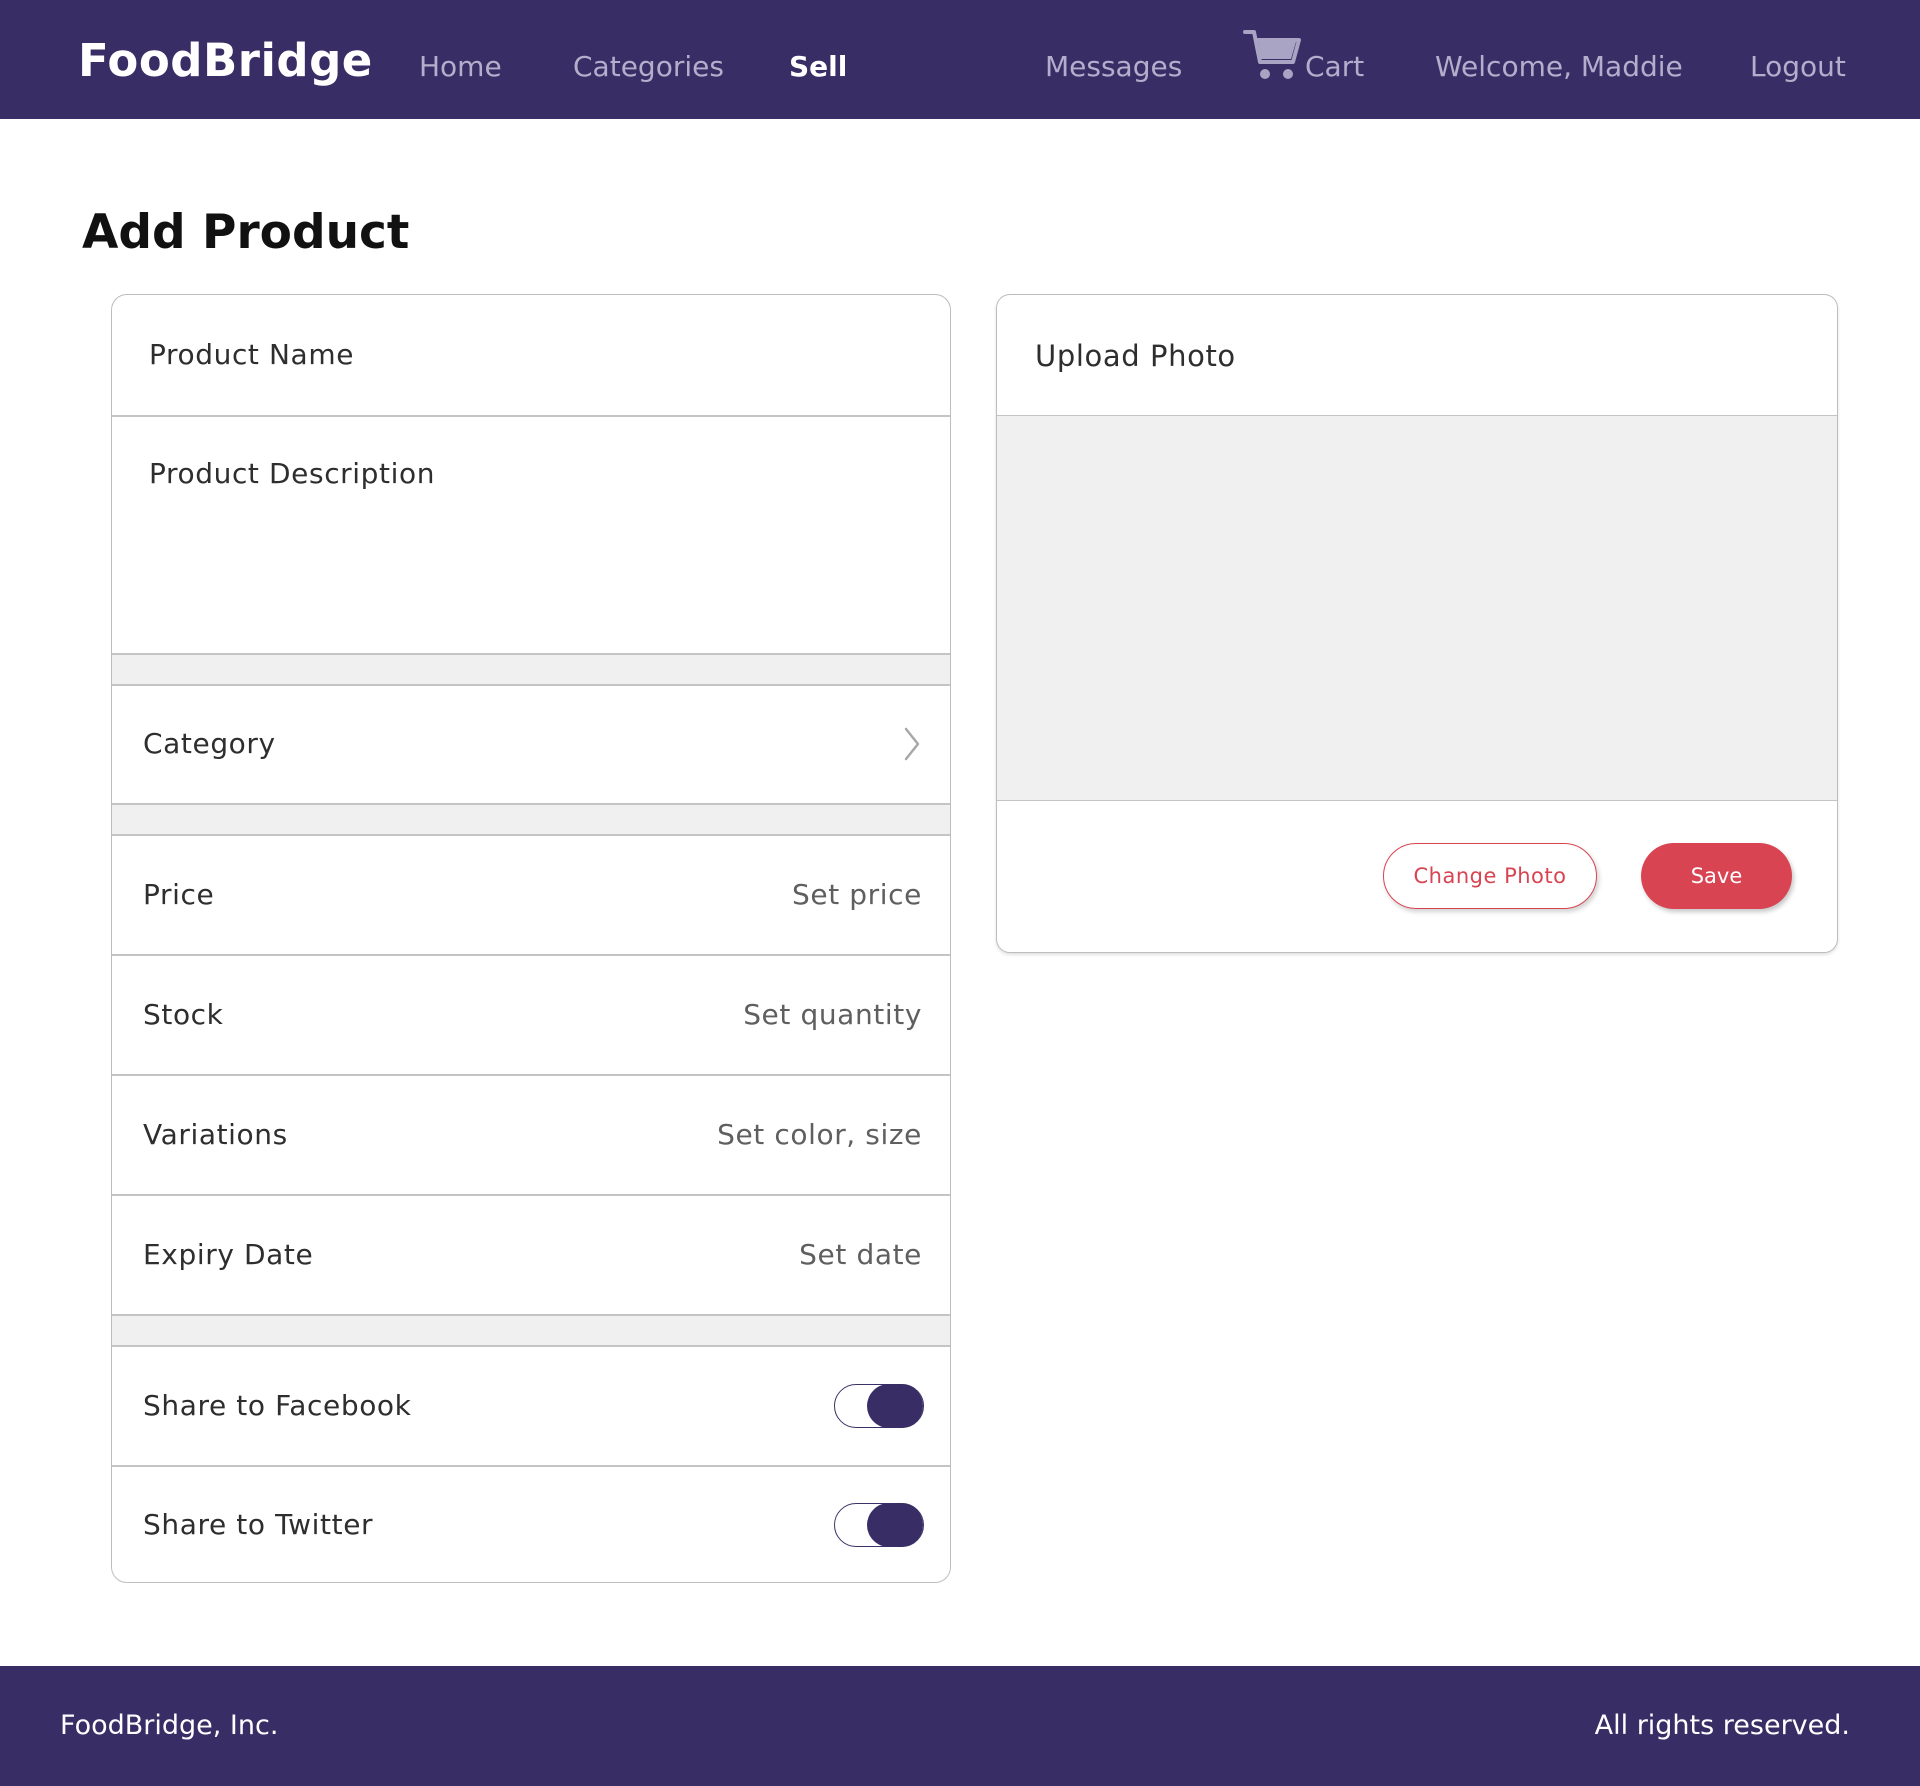  What do you see at coordinates (225, 60) in the screenshot?
I see `brand-logo: FoodBridge` at bounding box center [225, 60].